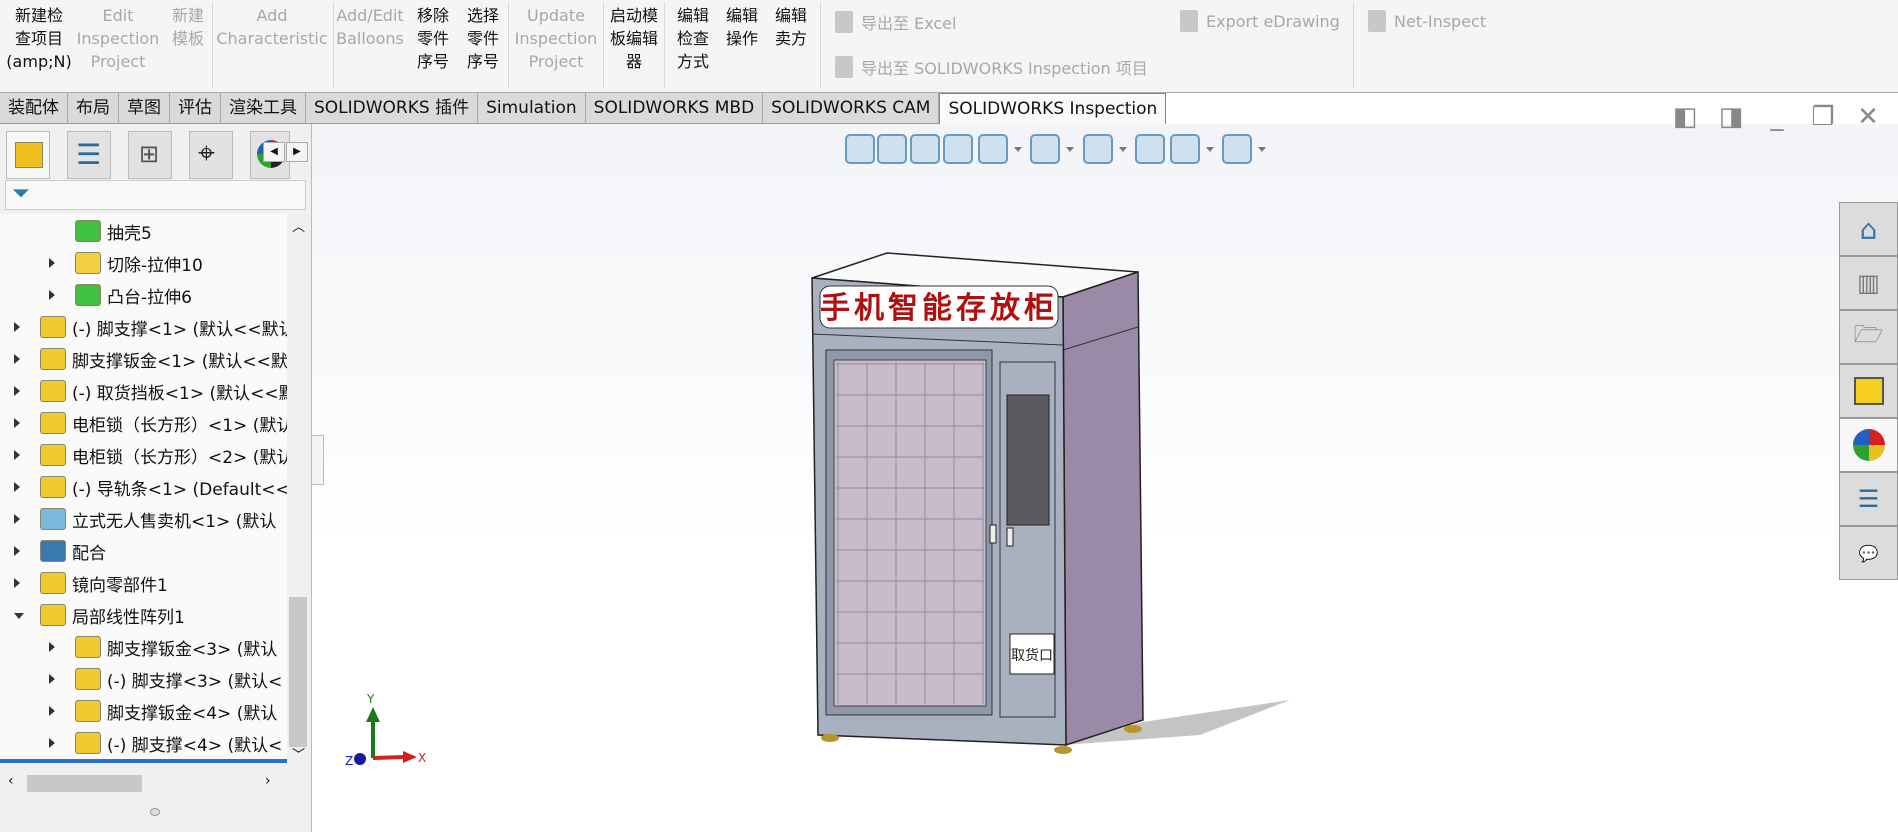  What do you see at coordinates (274, 152) in the screenshot?
I see `tab-scroll-left: ◀` at bounding box center [274, 152].